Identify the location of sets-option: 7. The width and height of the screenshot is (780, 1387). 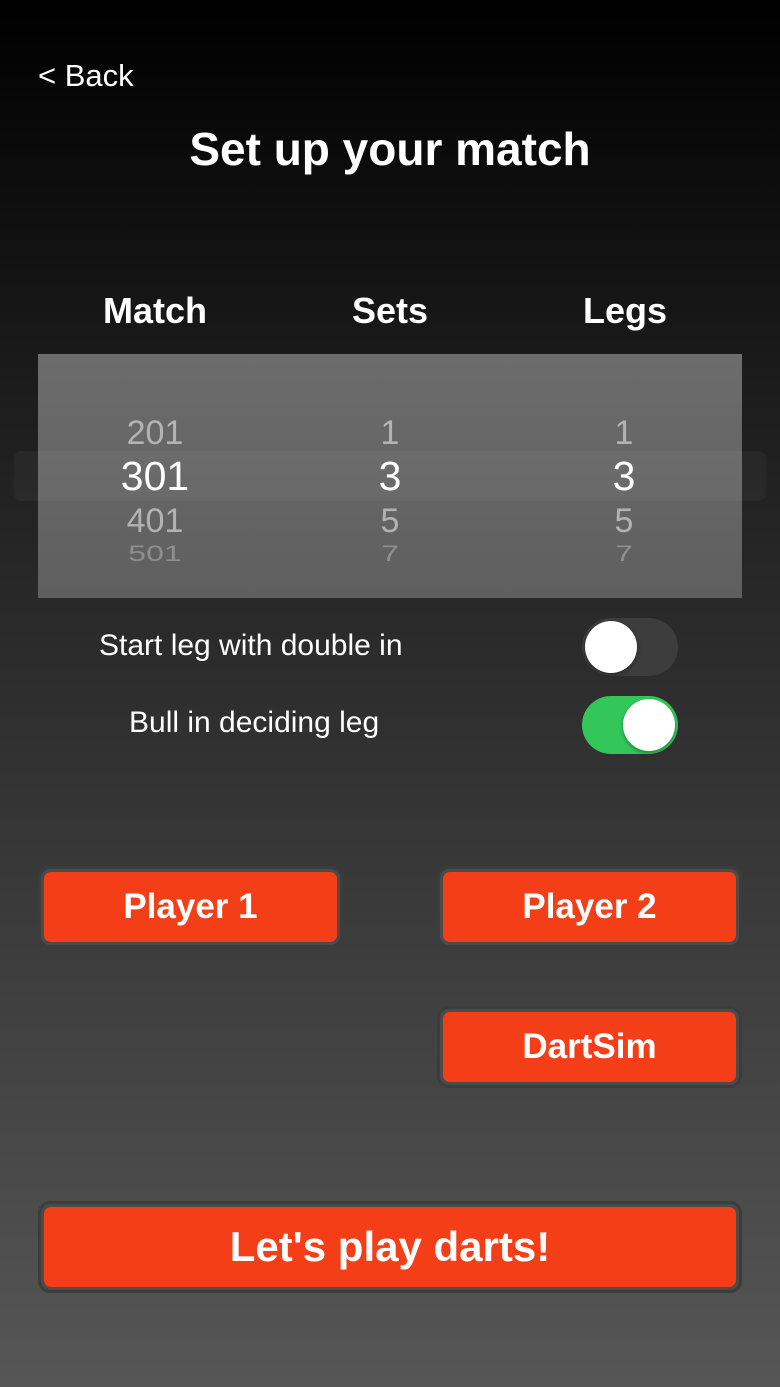
(390, 553).